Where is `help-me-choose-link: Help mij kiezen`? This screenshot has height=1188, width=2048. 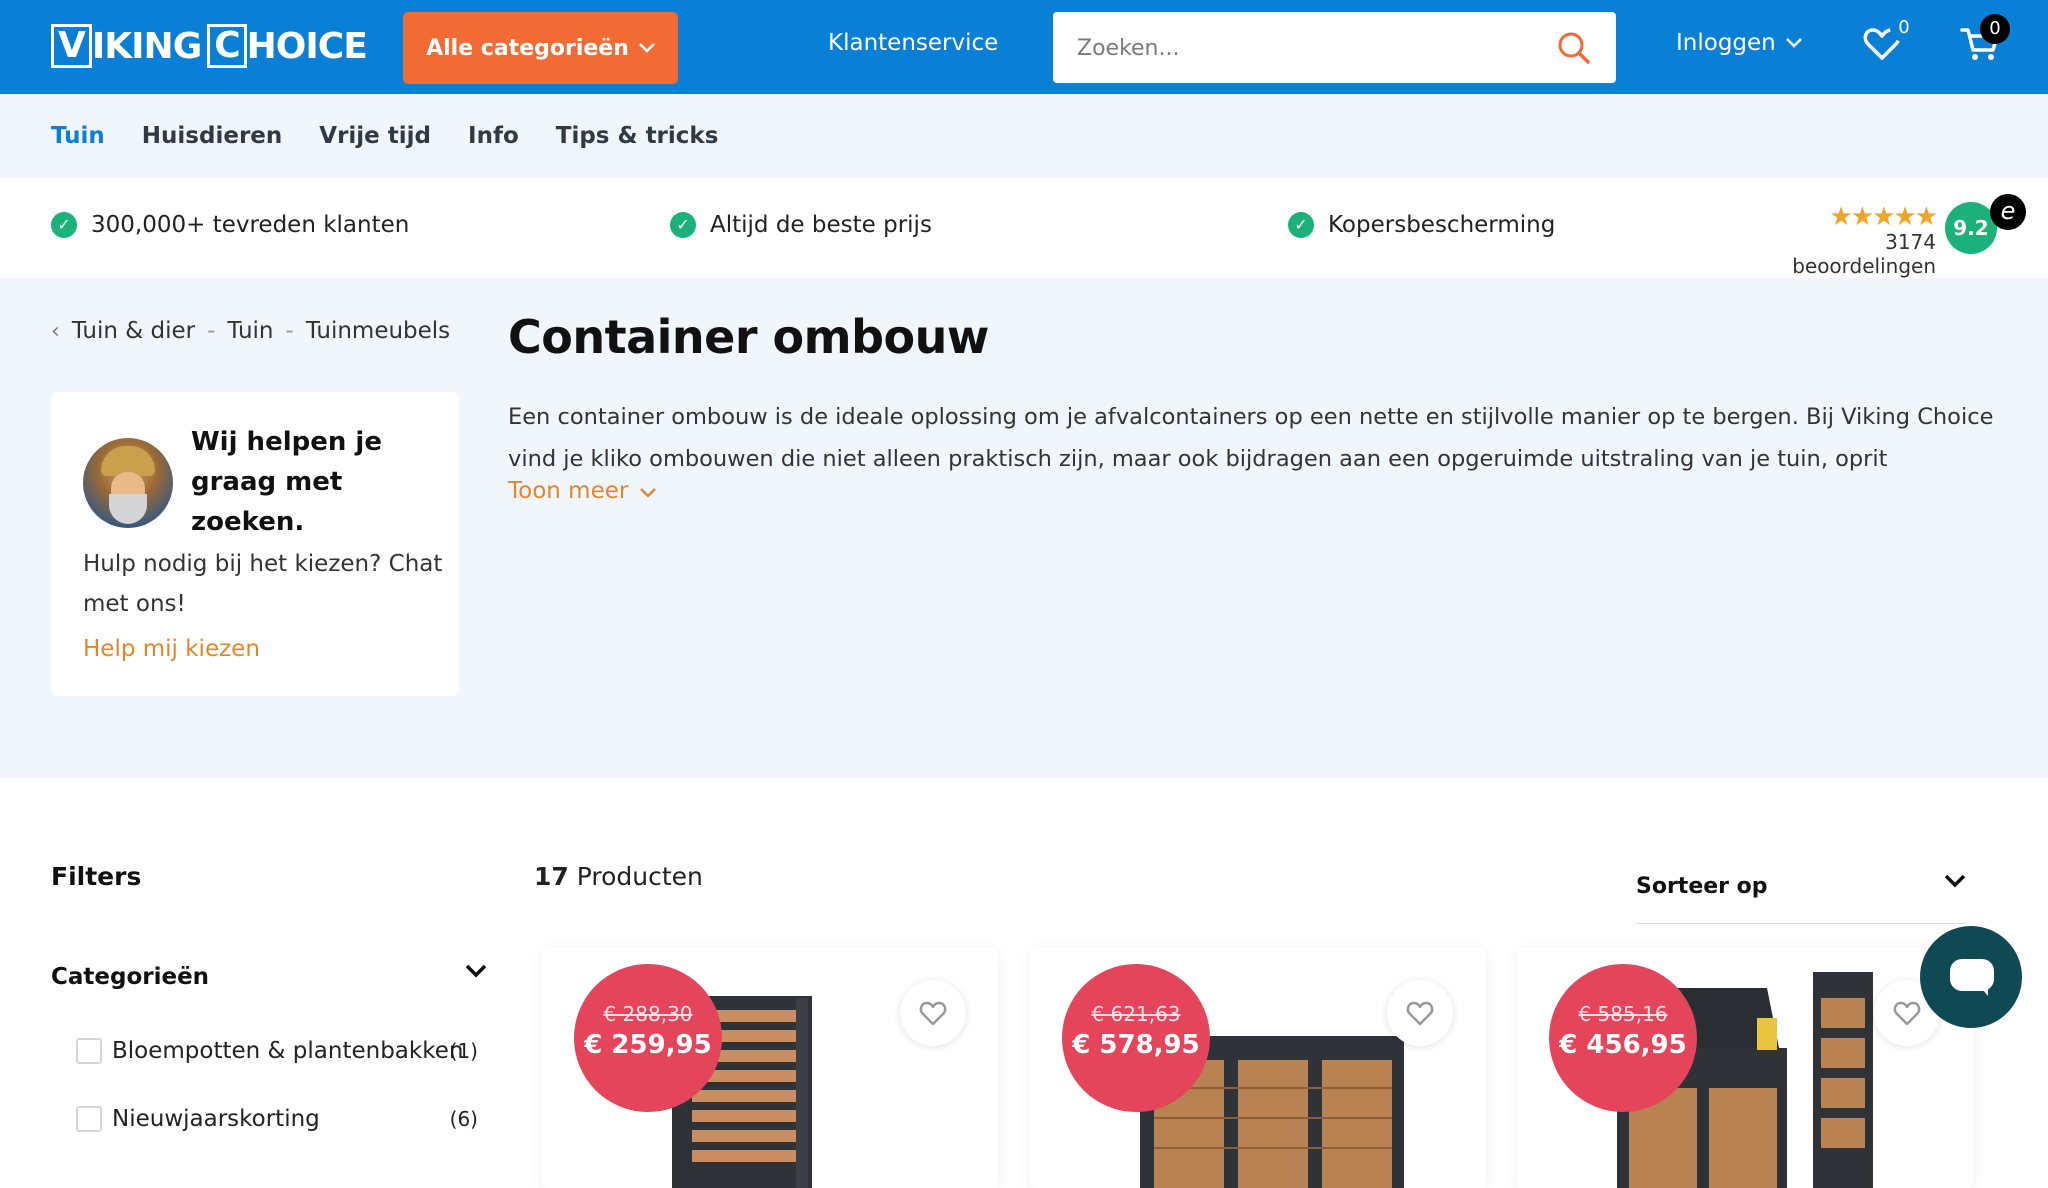 help-me-choose-link: Help mij kiezen is located at coordinates (171, 649).